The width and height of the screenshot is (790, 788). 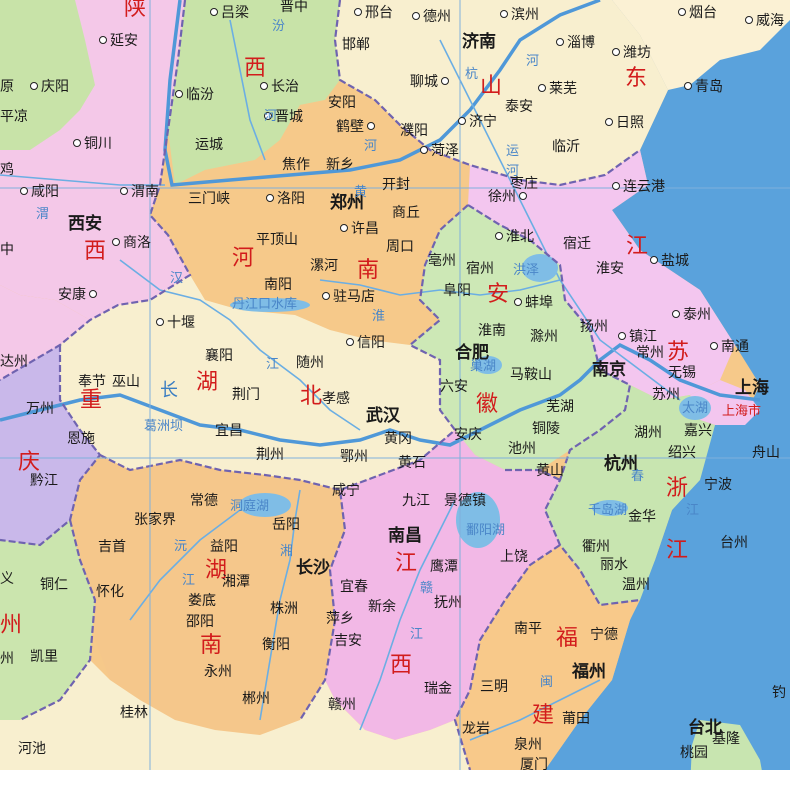 What do you see at coordinates (752, 388) in the screenshot?
I see `capital-shanghai: 上海` at bounding box center [752, 388].